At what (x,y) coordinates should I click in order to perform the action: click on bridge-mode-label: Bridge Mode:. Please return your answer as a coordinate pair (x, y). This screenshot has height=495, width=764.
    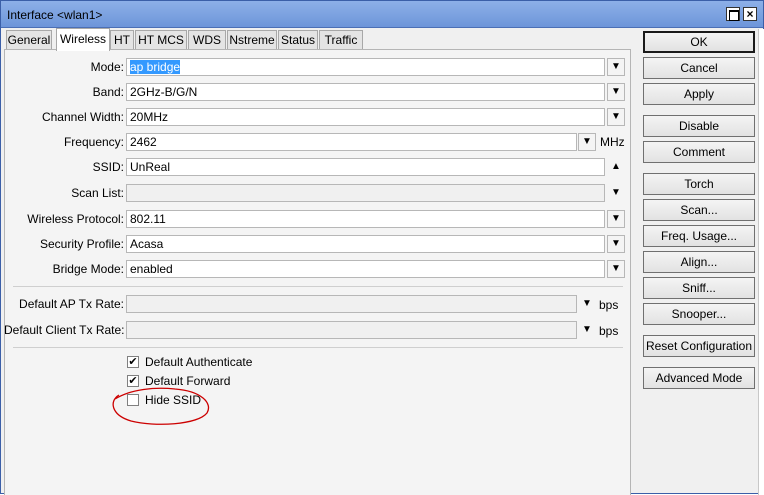
    Looking at the image, I should click on (88, 269).